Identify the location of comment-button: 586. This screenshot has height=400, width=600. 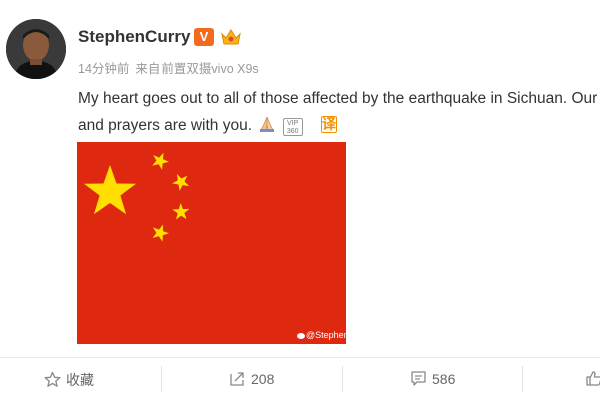
(432, 381).